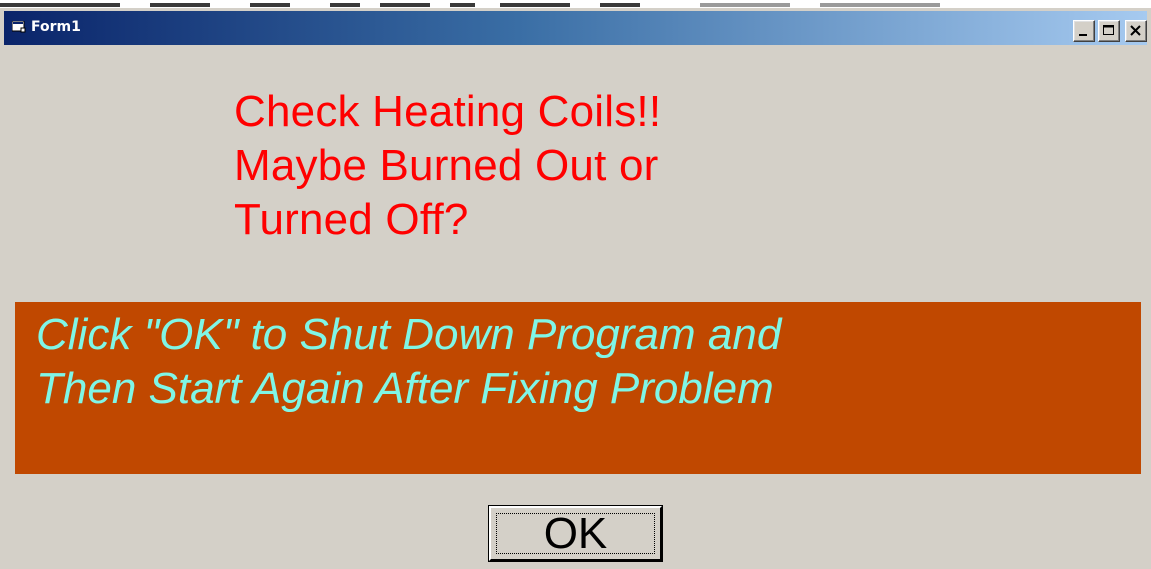 This screenshot has height=569, width=1151. I want to click on minimize-button, so click(1084, 31).